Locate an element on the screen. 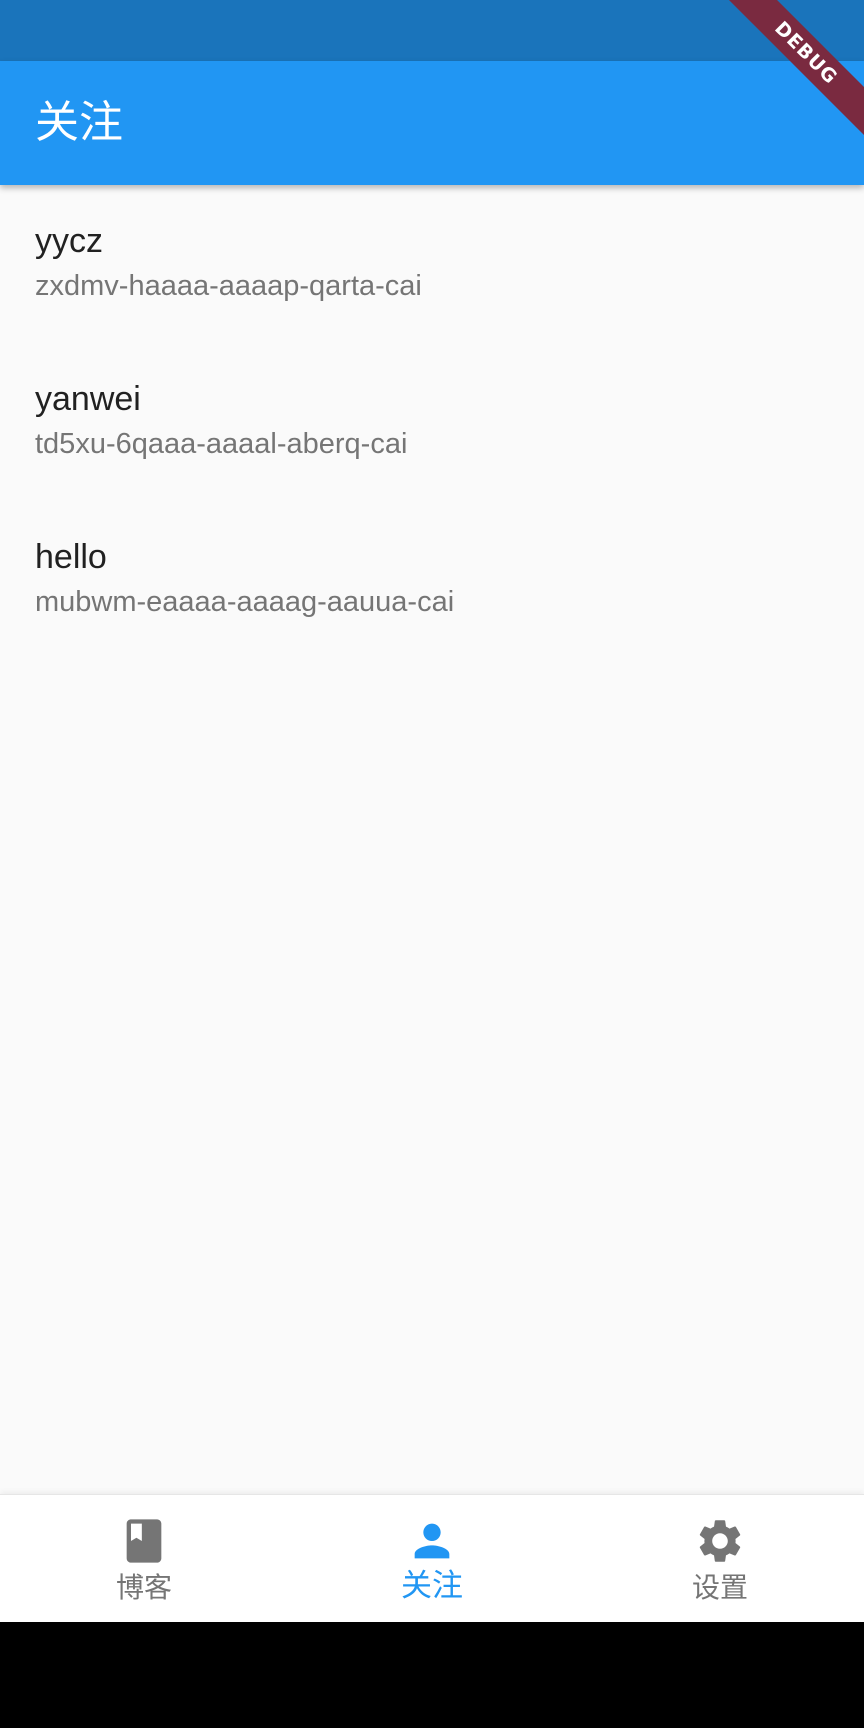  follow-name: hello is located at coordinates (71, 557).